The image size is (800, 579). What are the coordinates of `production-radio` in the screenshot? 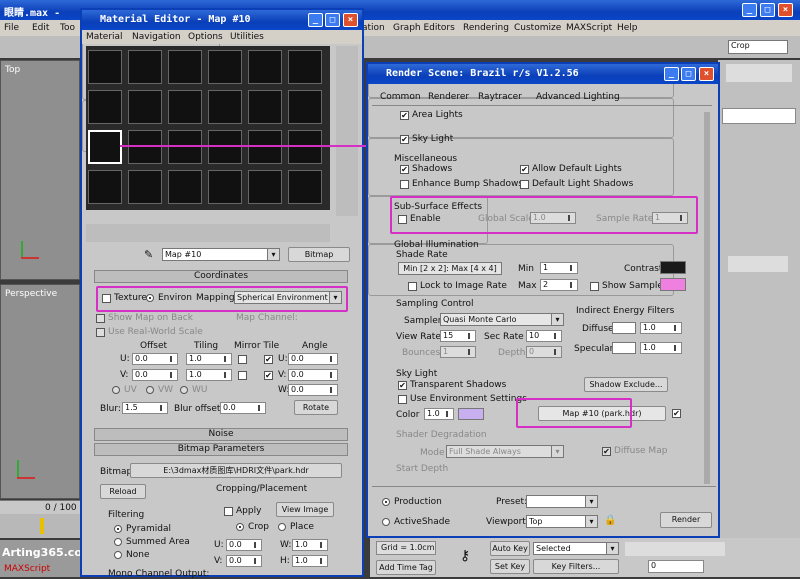 It's located at (386, 502).